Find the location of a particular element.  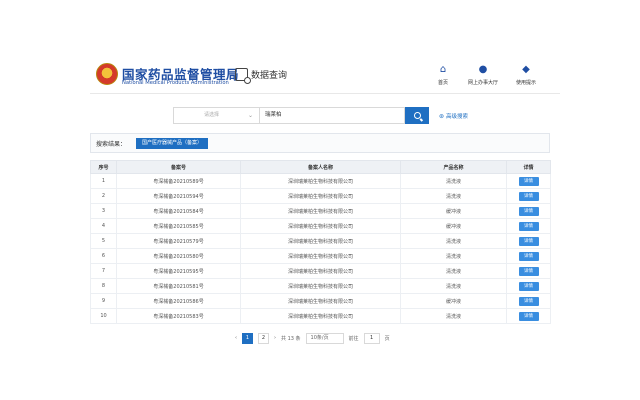

advanced-search-link: ⊛ 高级搜索 is located at coordinates (454, 116).